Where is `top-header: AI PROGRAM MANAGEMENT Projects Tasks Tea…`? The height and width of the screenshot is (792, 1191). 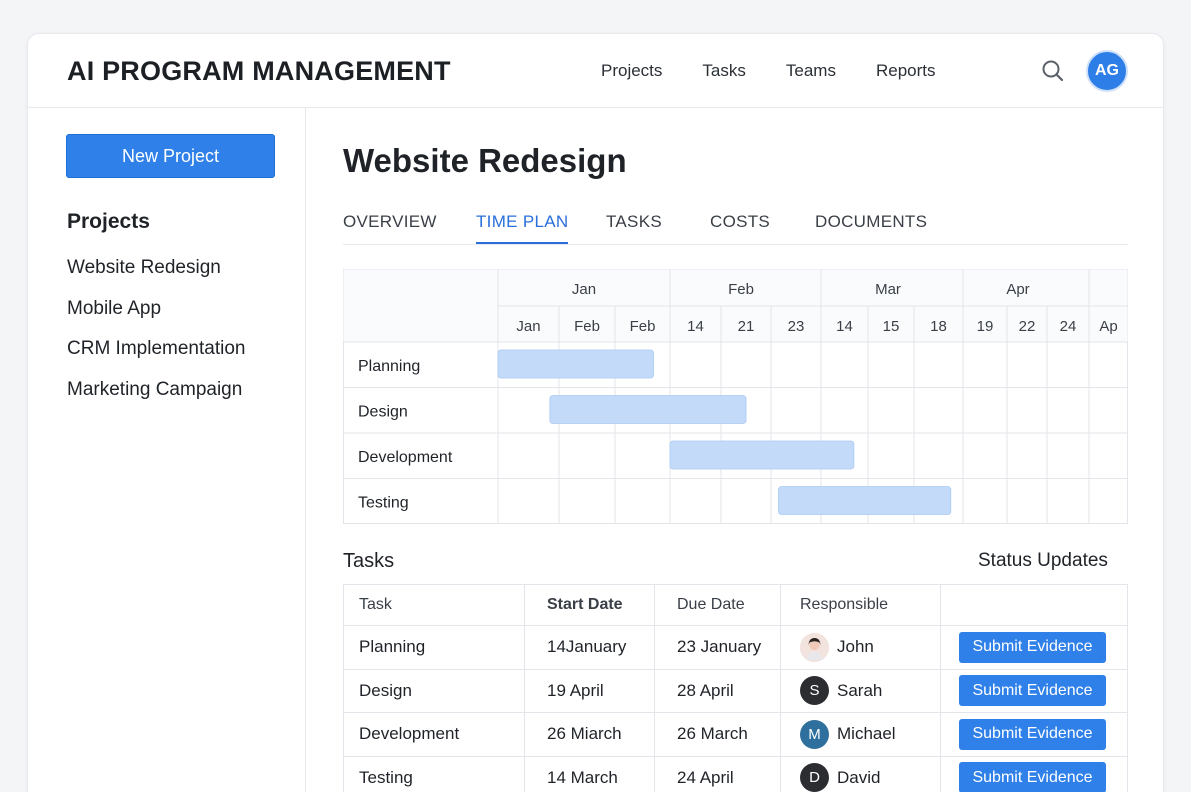
top-header: AI PROGRAM MANAGEMENT Projects Tasks Tea… is located at coordinates (595, 71).